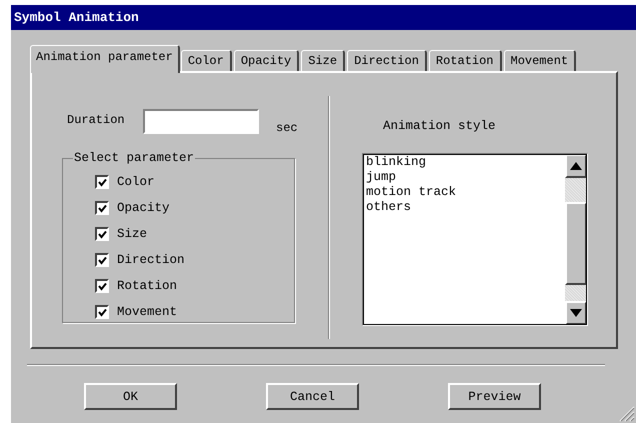 The image size is (636, 423). I want to click on tab: Direction, so click(387, 60).